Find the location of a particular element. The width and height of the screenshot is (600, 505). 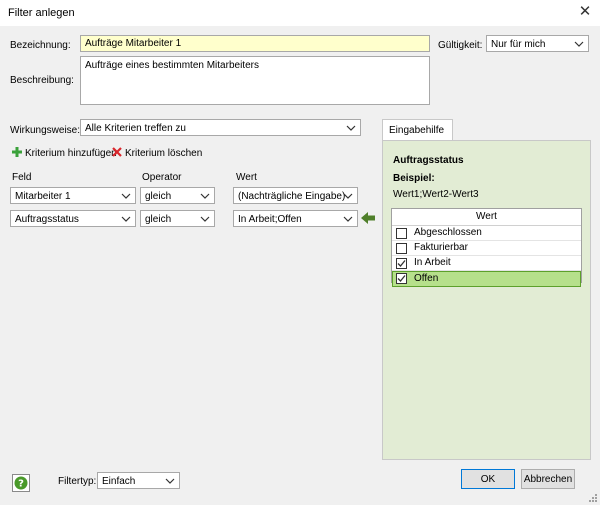

criterion-2-field-value: Auftragsstatus is located at coordinates (47, 219).